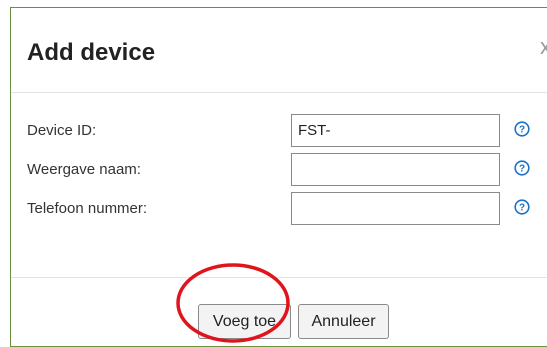  Describe the element at coordinates (287, 170) in the screenshot. I see `form-row-display-name: Weergave naam: ?` at that location.